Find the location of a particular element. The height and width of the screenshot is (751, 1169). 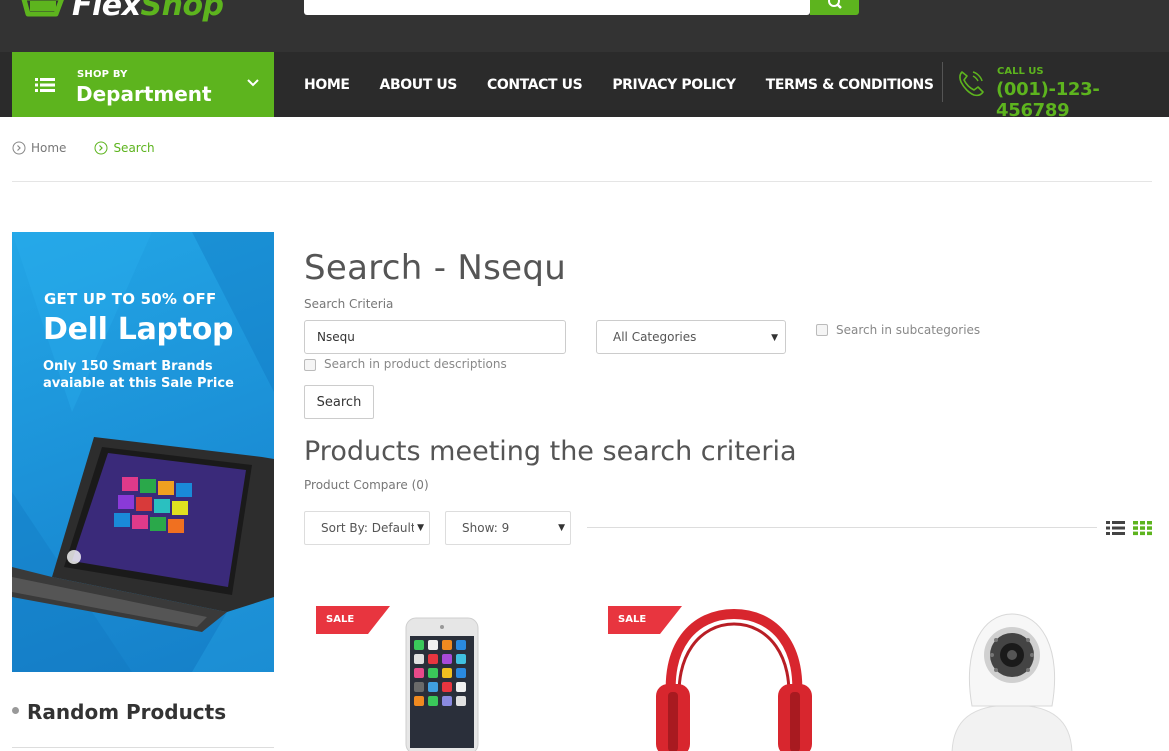

grid-view-icon is located at coordinates (1142, 528).